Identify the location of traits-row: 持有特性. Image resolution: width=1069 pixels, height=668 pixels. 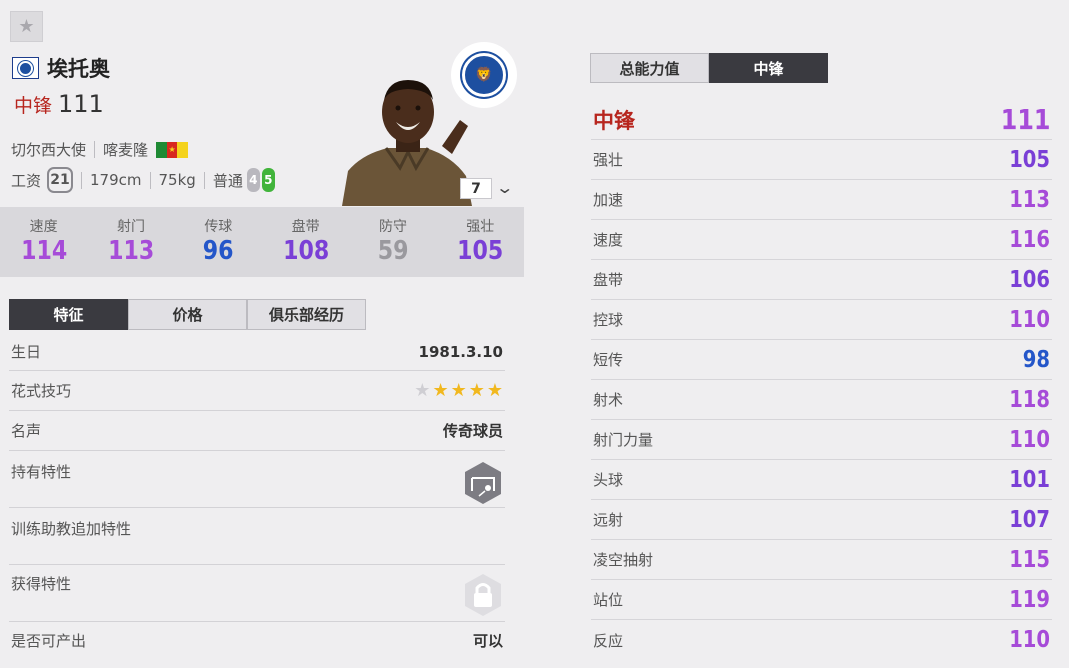
(257, 479).